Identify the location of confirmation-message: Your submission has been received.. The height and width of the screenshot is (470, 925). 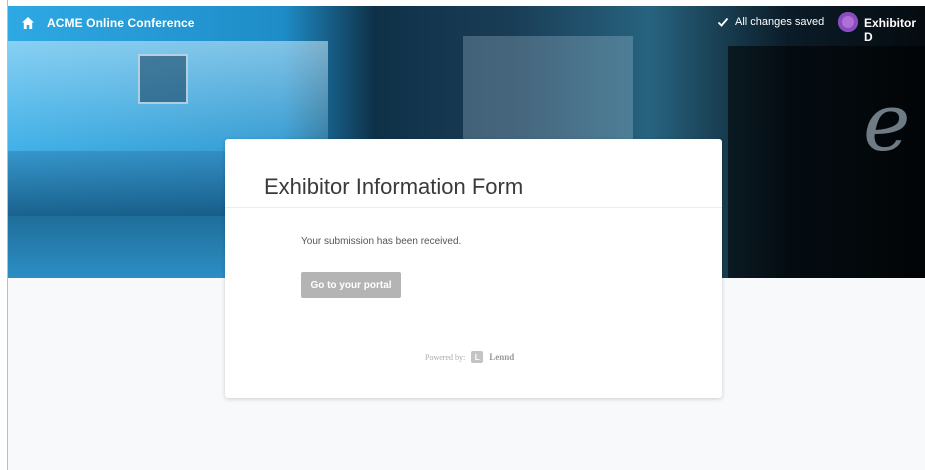
(381, 241).